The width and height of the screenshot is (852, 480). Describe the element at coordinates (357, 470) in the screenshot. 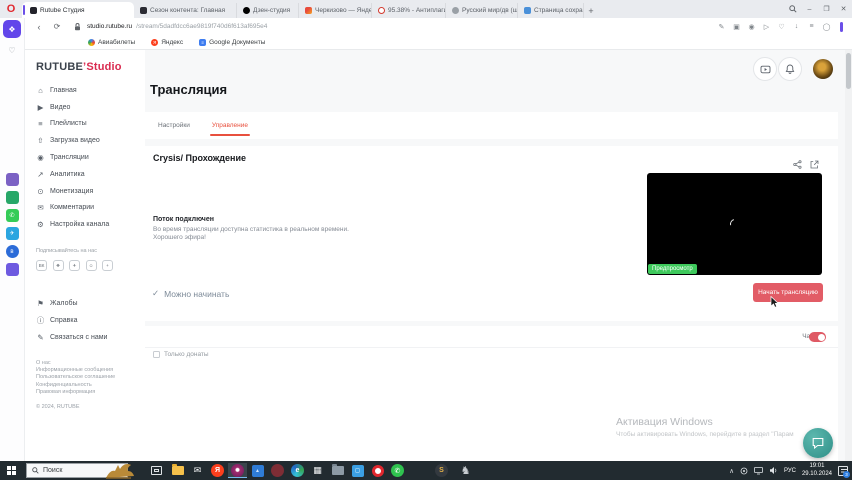

I see `blue-app-icon: ◻` at that location.